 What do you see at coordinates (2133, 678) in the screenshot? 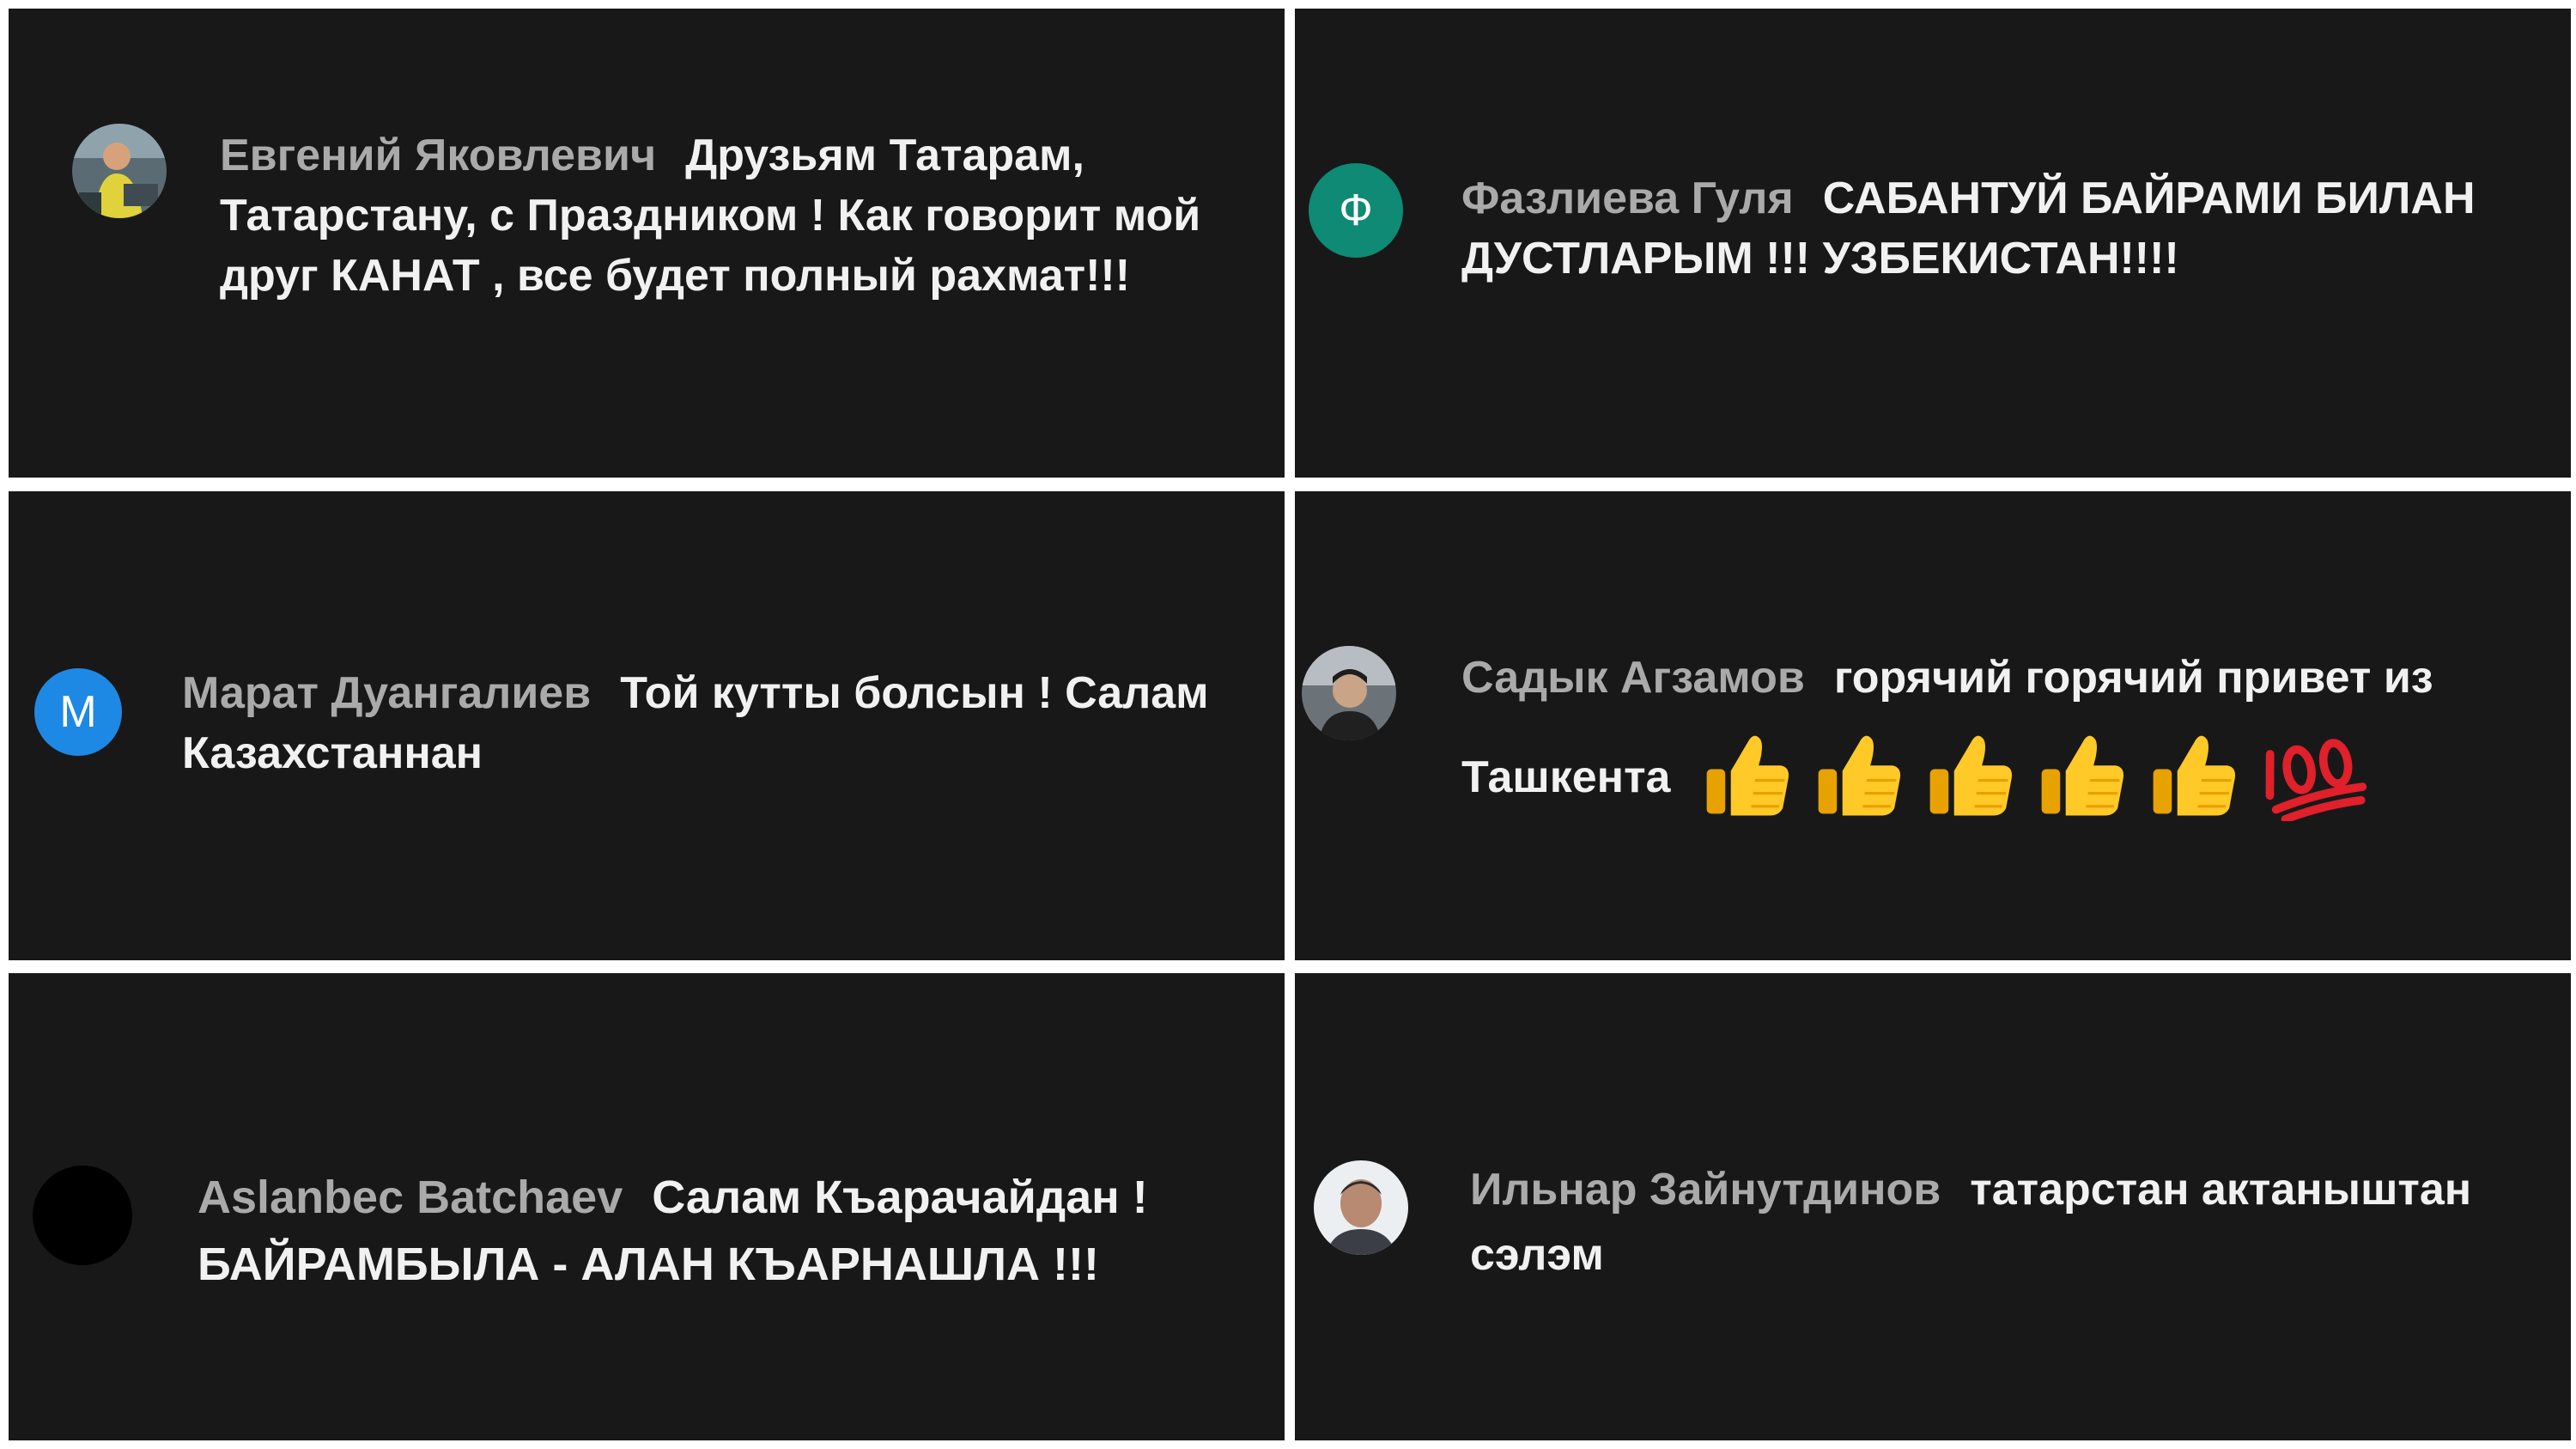
I see `comment-text-line1: горячий горячий привет из` at bounding box center [2133, 678].